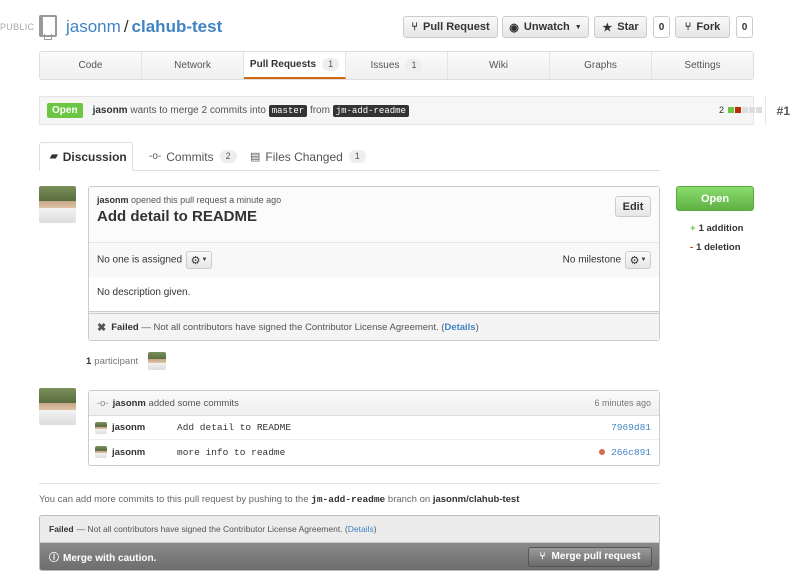 The height and width of the screenshot is (583, 800). I want to click on star-label: Star, so click(628, 27).